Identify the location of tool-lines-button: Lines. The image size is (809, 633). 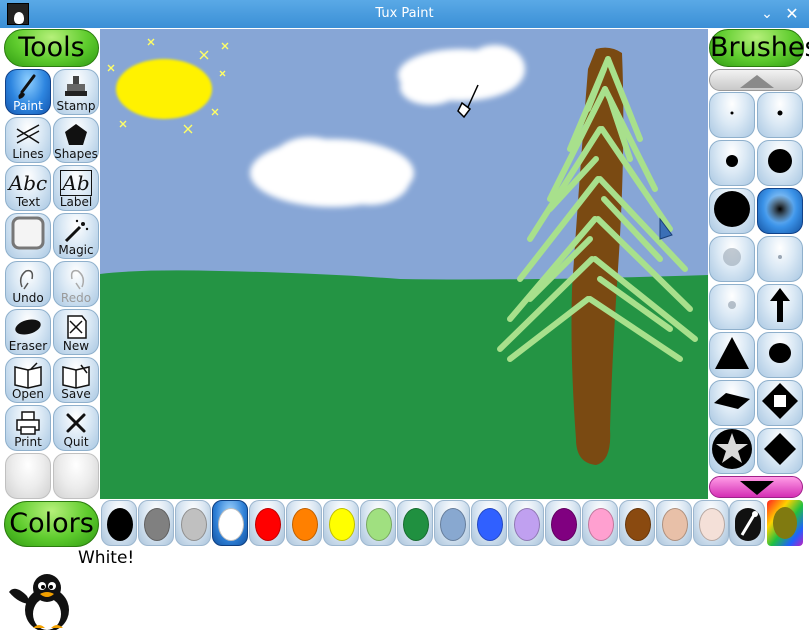
(28, 140).